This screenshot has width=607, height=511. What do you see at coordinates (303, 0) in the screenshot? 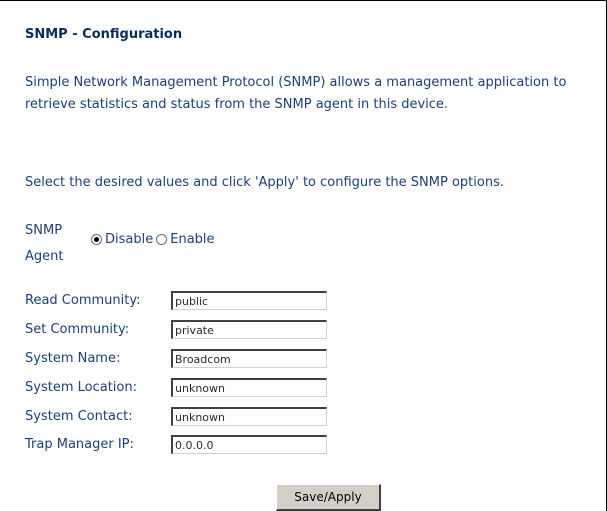
I see `frame-top-border` at bounding box center [303, 0].